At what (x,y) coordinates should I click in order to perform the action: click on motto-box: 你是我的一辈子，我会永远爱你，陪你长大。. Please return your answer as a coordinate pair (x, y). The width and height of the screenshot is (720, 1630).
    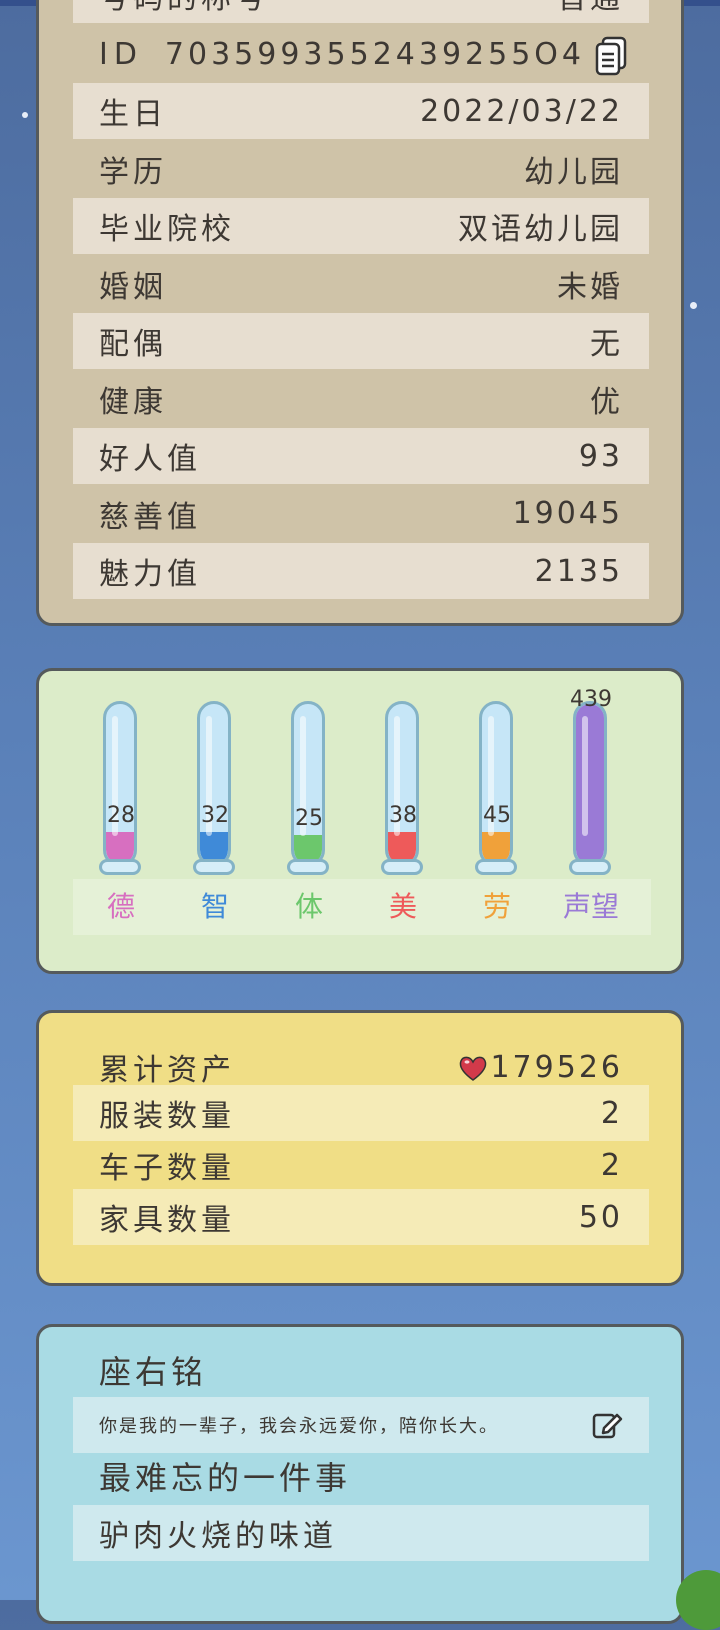
    Looking at the image, I should click on (361, 1425).